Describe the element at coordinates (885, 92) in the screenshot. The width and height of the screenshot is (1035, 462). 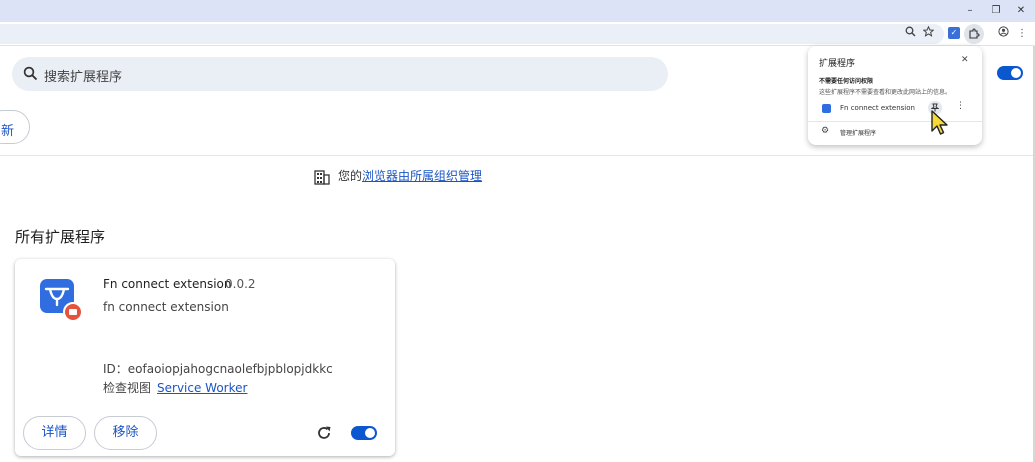
I see `popup-subtext: 这些扩展程序不需要查看和更改此网站上的信息。` at that location.